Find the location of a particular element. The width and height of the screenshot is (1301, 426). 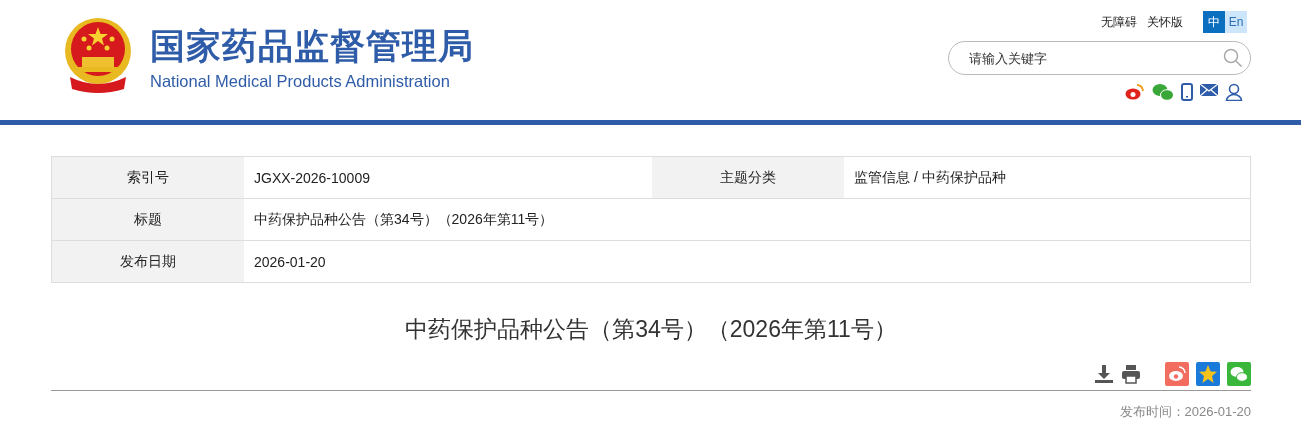

user-icon is located at coordinates (1234, 92).